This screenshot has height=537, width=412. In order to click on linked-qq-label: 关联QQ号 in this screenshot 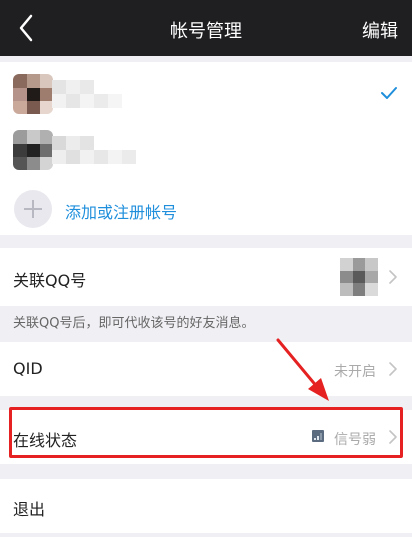, I will do `click(50, 280)`.